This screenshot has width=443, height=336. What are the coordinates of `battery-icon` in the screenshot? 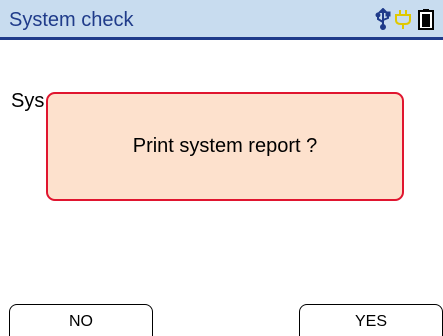 It's located at (426, 19).